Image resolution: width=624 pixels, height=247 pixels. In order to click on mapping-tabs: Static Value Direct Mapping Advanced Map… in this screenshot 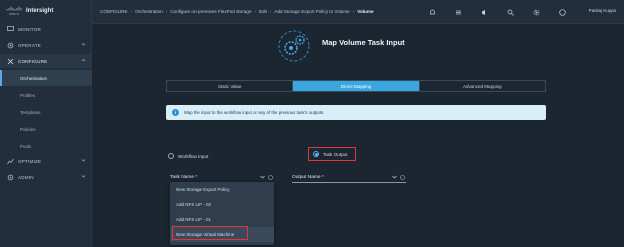, I will do `click(356, 86)`.